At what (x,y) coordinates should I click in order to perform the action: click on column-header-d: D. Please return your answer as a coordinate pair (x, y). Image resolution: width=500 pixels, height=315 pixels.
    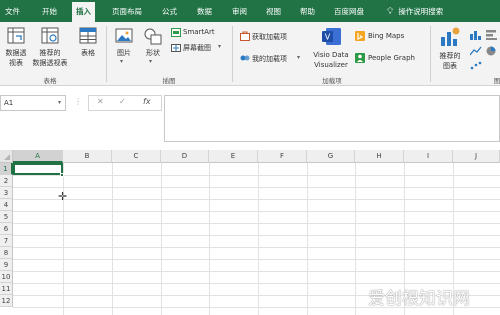
    Looking at the image, I should click on (185, 156).